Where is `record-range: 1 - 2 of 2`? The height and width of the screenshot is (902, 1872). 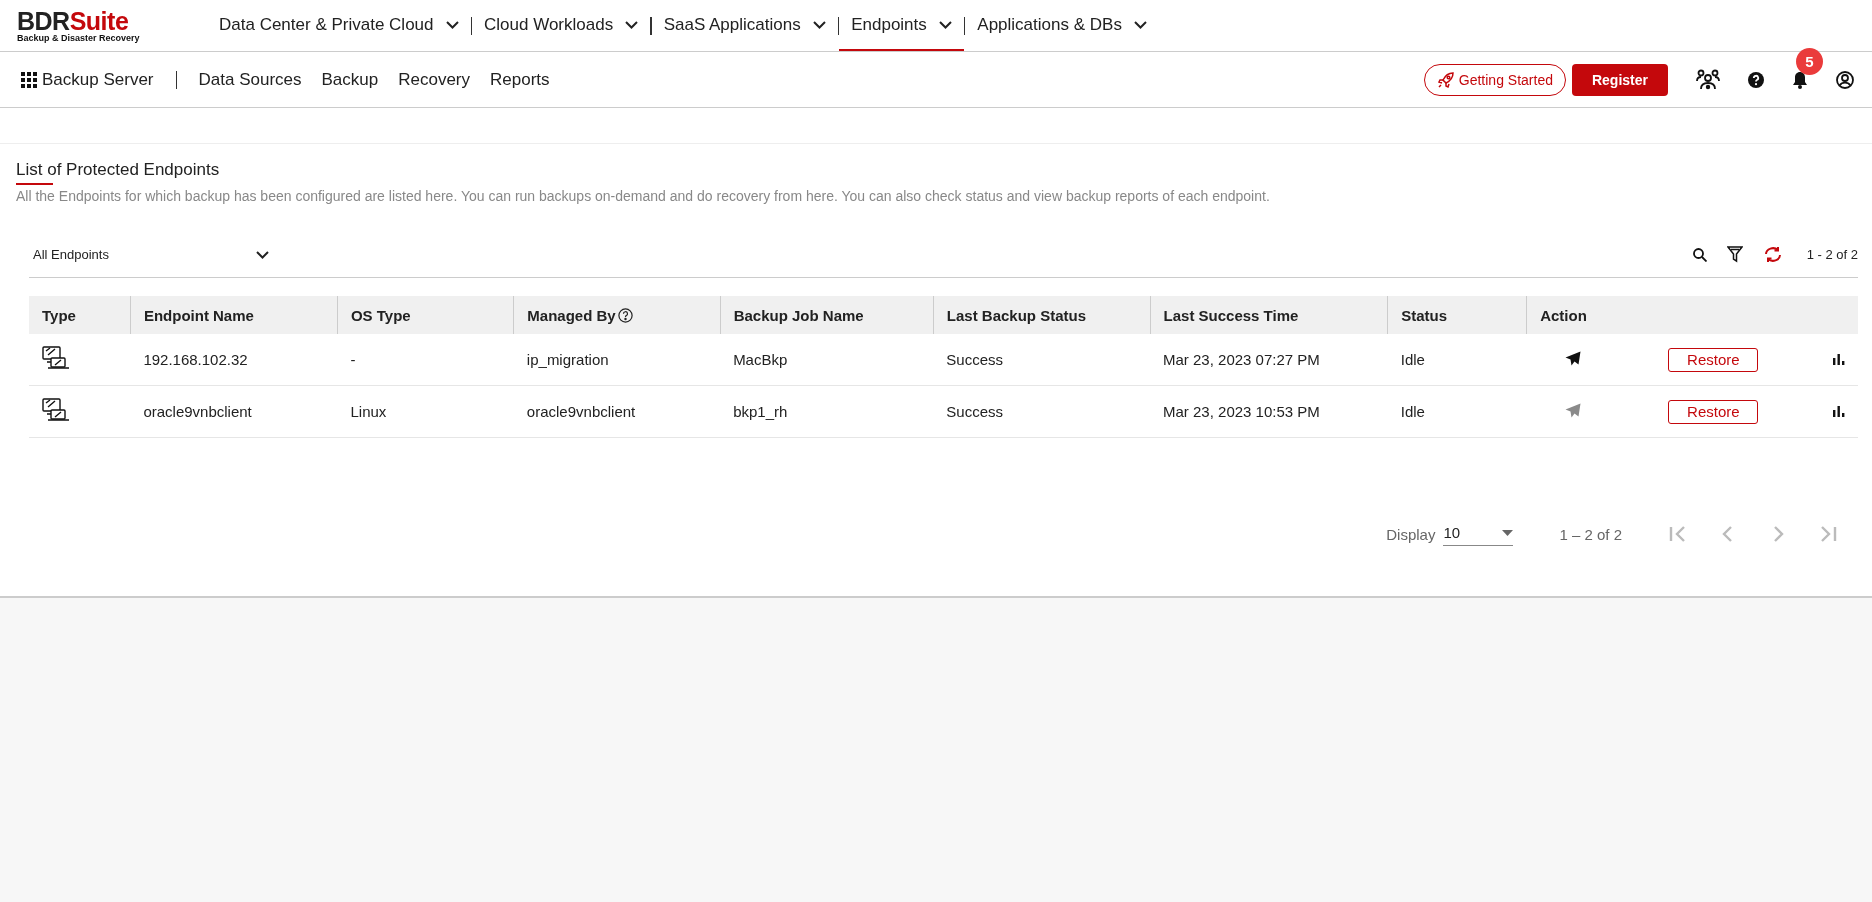
record-range: 1 - 2 of 2 is located at coordinates (1832, 254).